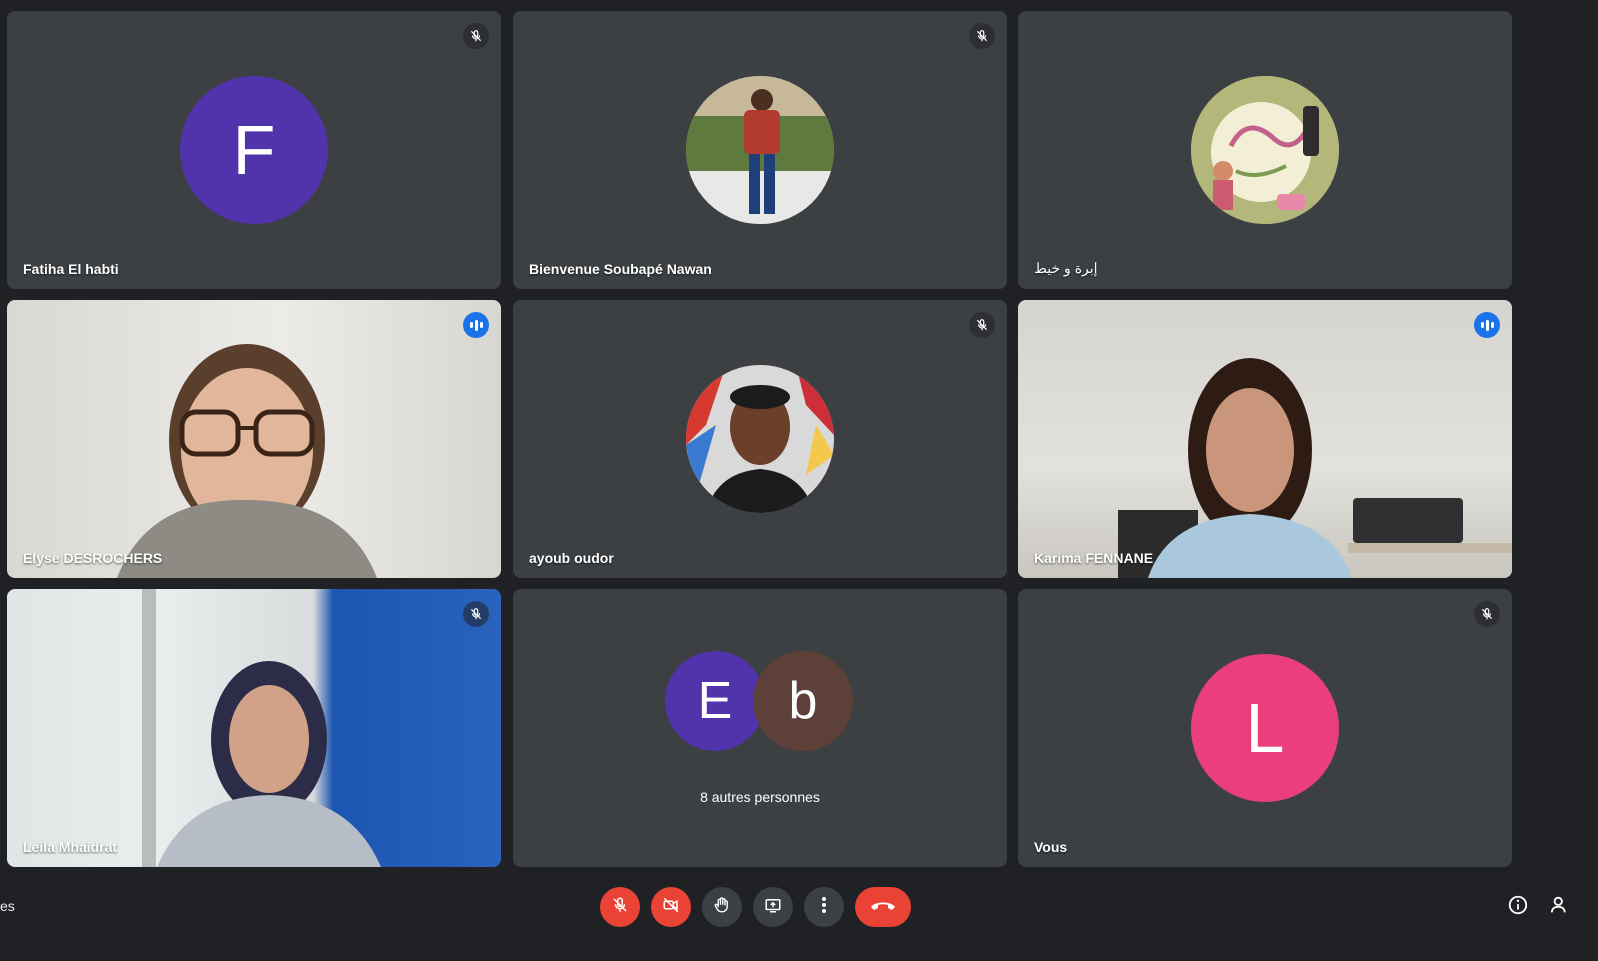  I want to click on more-vert-icon, so click(824, 907).